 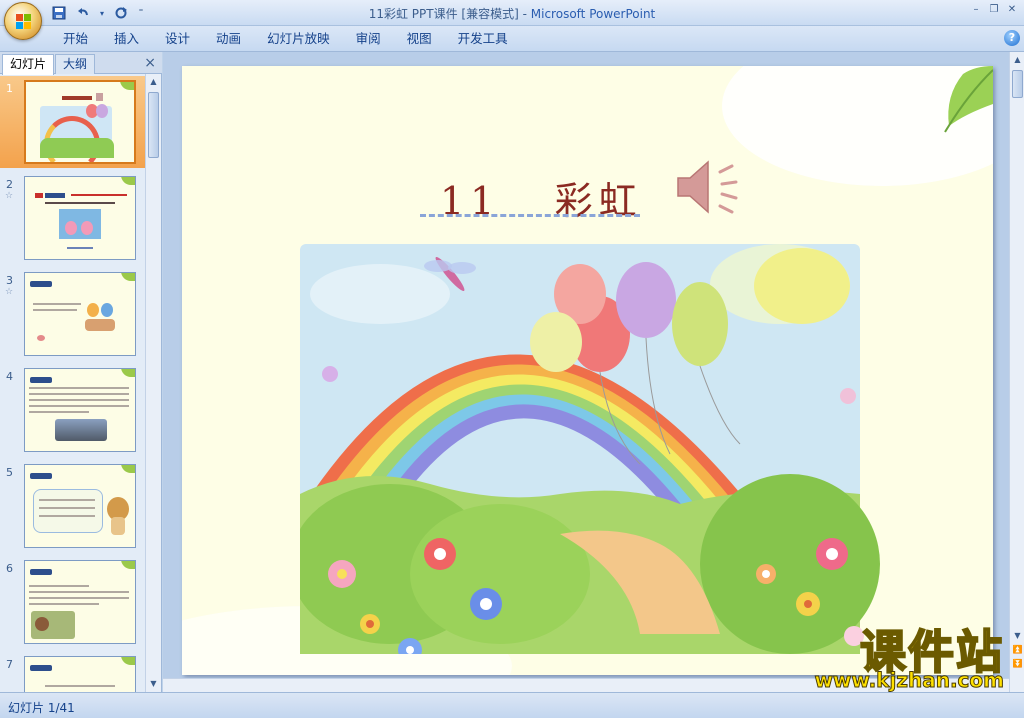 I want to click on thumbnail-slide-4: 4, so click(x=73, y=410).